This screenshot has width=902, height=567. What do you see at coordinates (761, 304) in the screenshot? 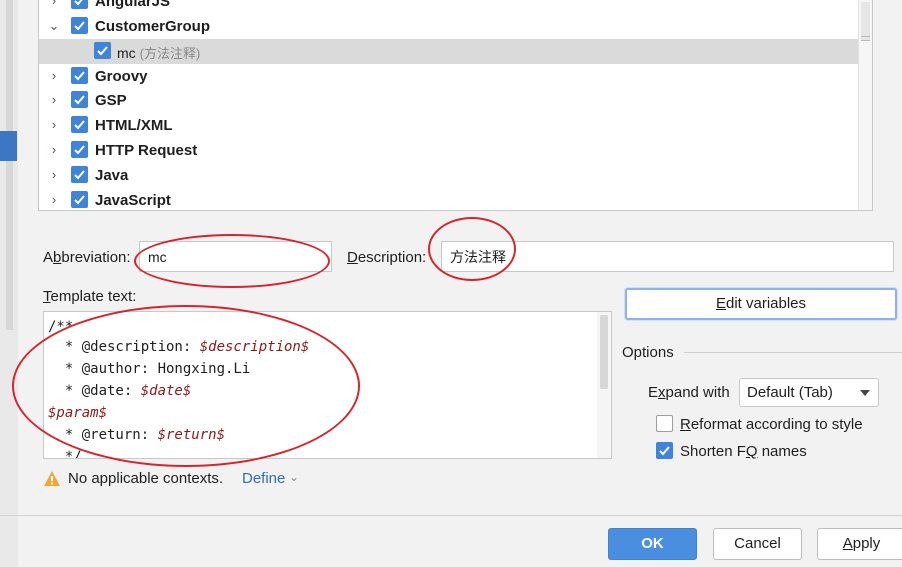
I see `edit-variables-button: Edit variables` at bounding box center [761, 304].